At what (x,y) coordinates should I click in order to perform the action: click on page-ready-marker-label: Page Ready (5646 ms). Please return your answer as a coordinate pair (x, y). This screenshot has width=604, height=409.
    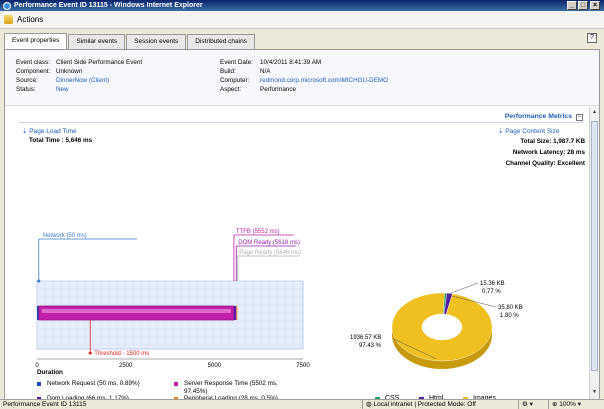
    Looking at the image, I should click on (270, 253).